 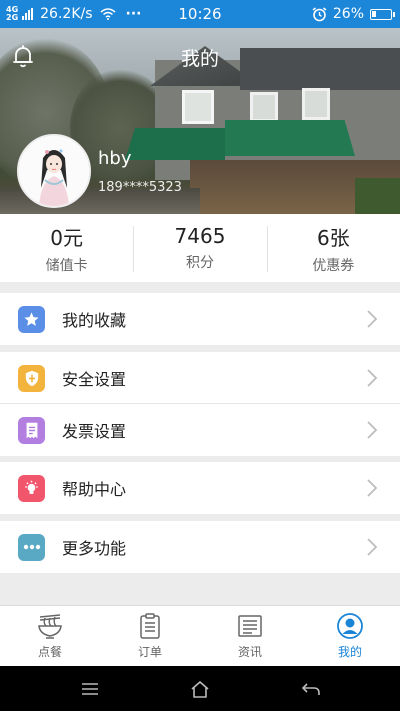 What do you see at coordinates (311, 689) in the screenshot?
I see `back-icon` at bounding box center [311, 689].